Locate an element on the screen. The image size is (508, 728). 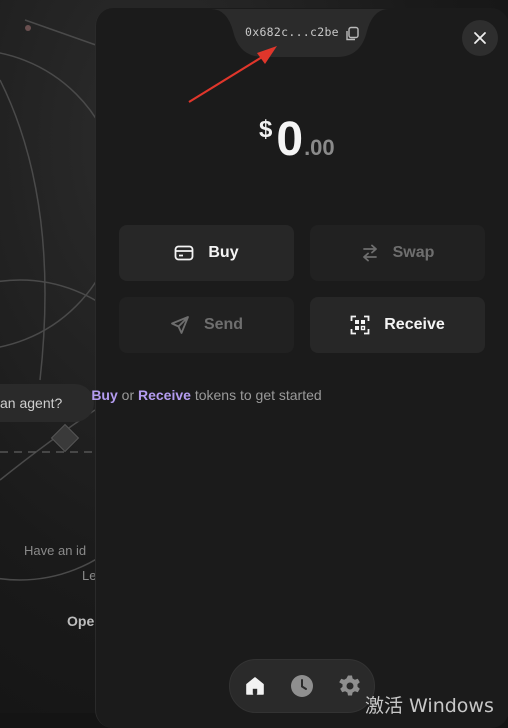
receive-button: Receive is located at coordinates (397, 325).